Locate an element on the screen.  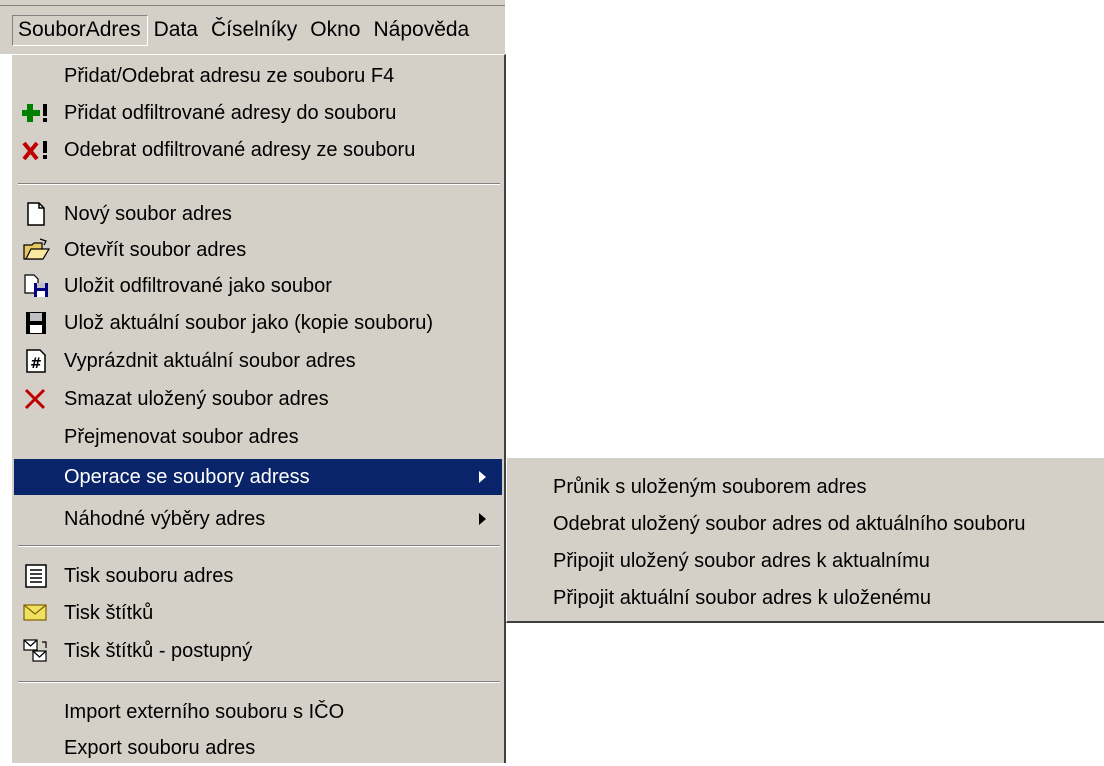
menu-ciselniky: Číselníky is located at coordinates (254, 30).